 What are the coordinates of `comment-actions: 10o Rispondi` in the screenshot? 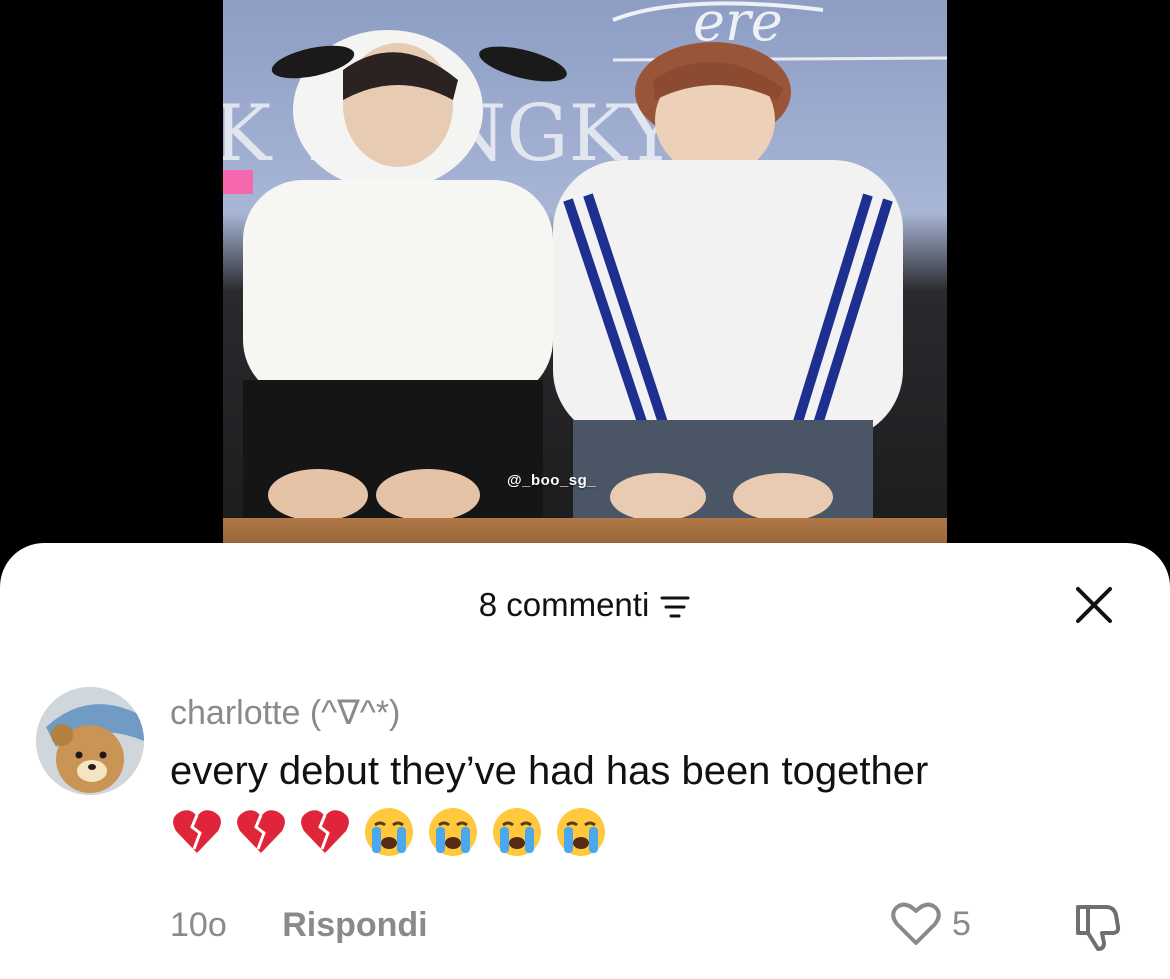 It's located at (299, 925).